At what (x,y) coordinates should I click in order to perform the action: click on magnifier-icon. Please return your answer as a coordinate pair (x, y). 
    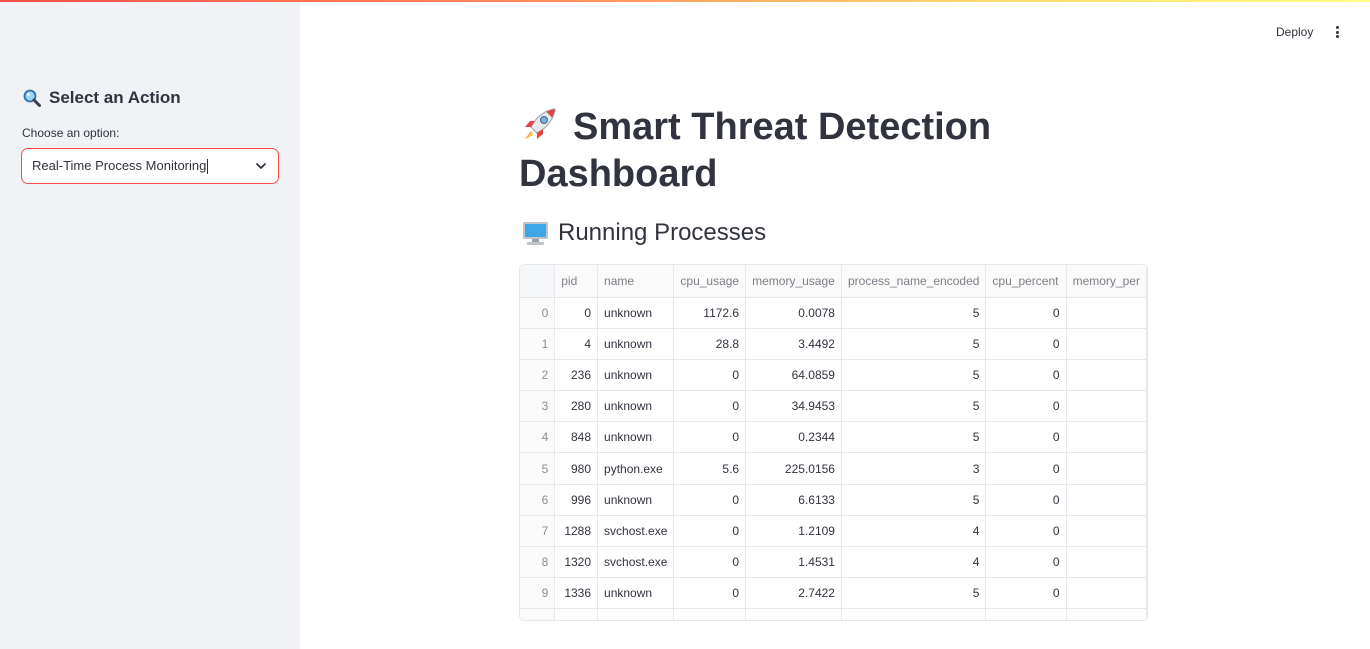
    Looking at the image, I should click on (32, 98).